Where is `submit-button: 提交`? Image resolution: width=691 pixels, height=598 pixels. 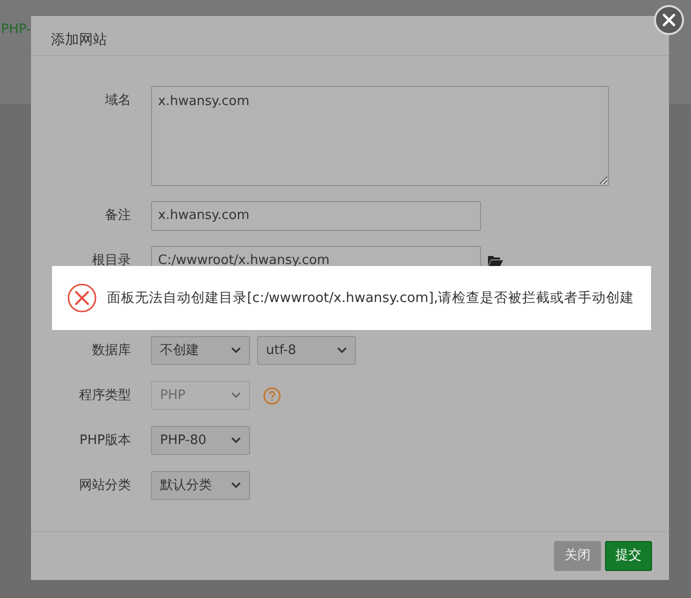
submit-button: 提交 is located at coordinates (628, 556).